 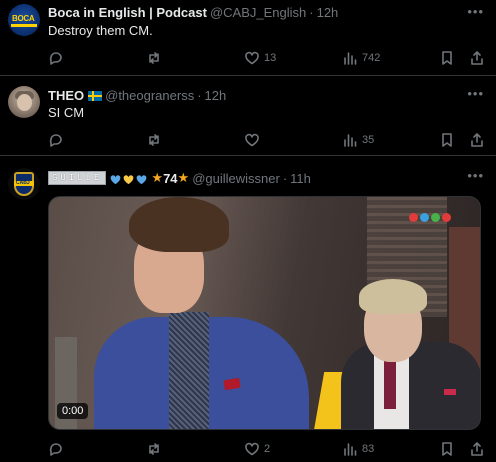 I want to click on like-count: 13, so click(x=270, y=58).